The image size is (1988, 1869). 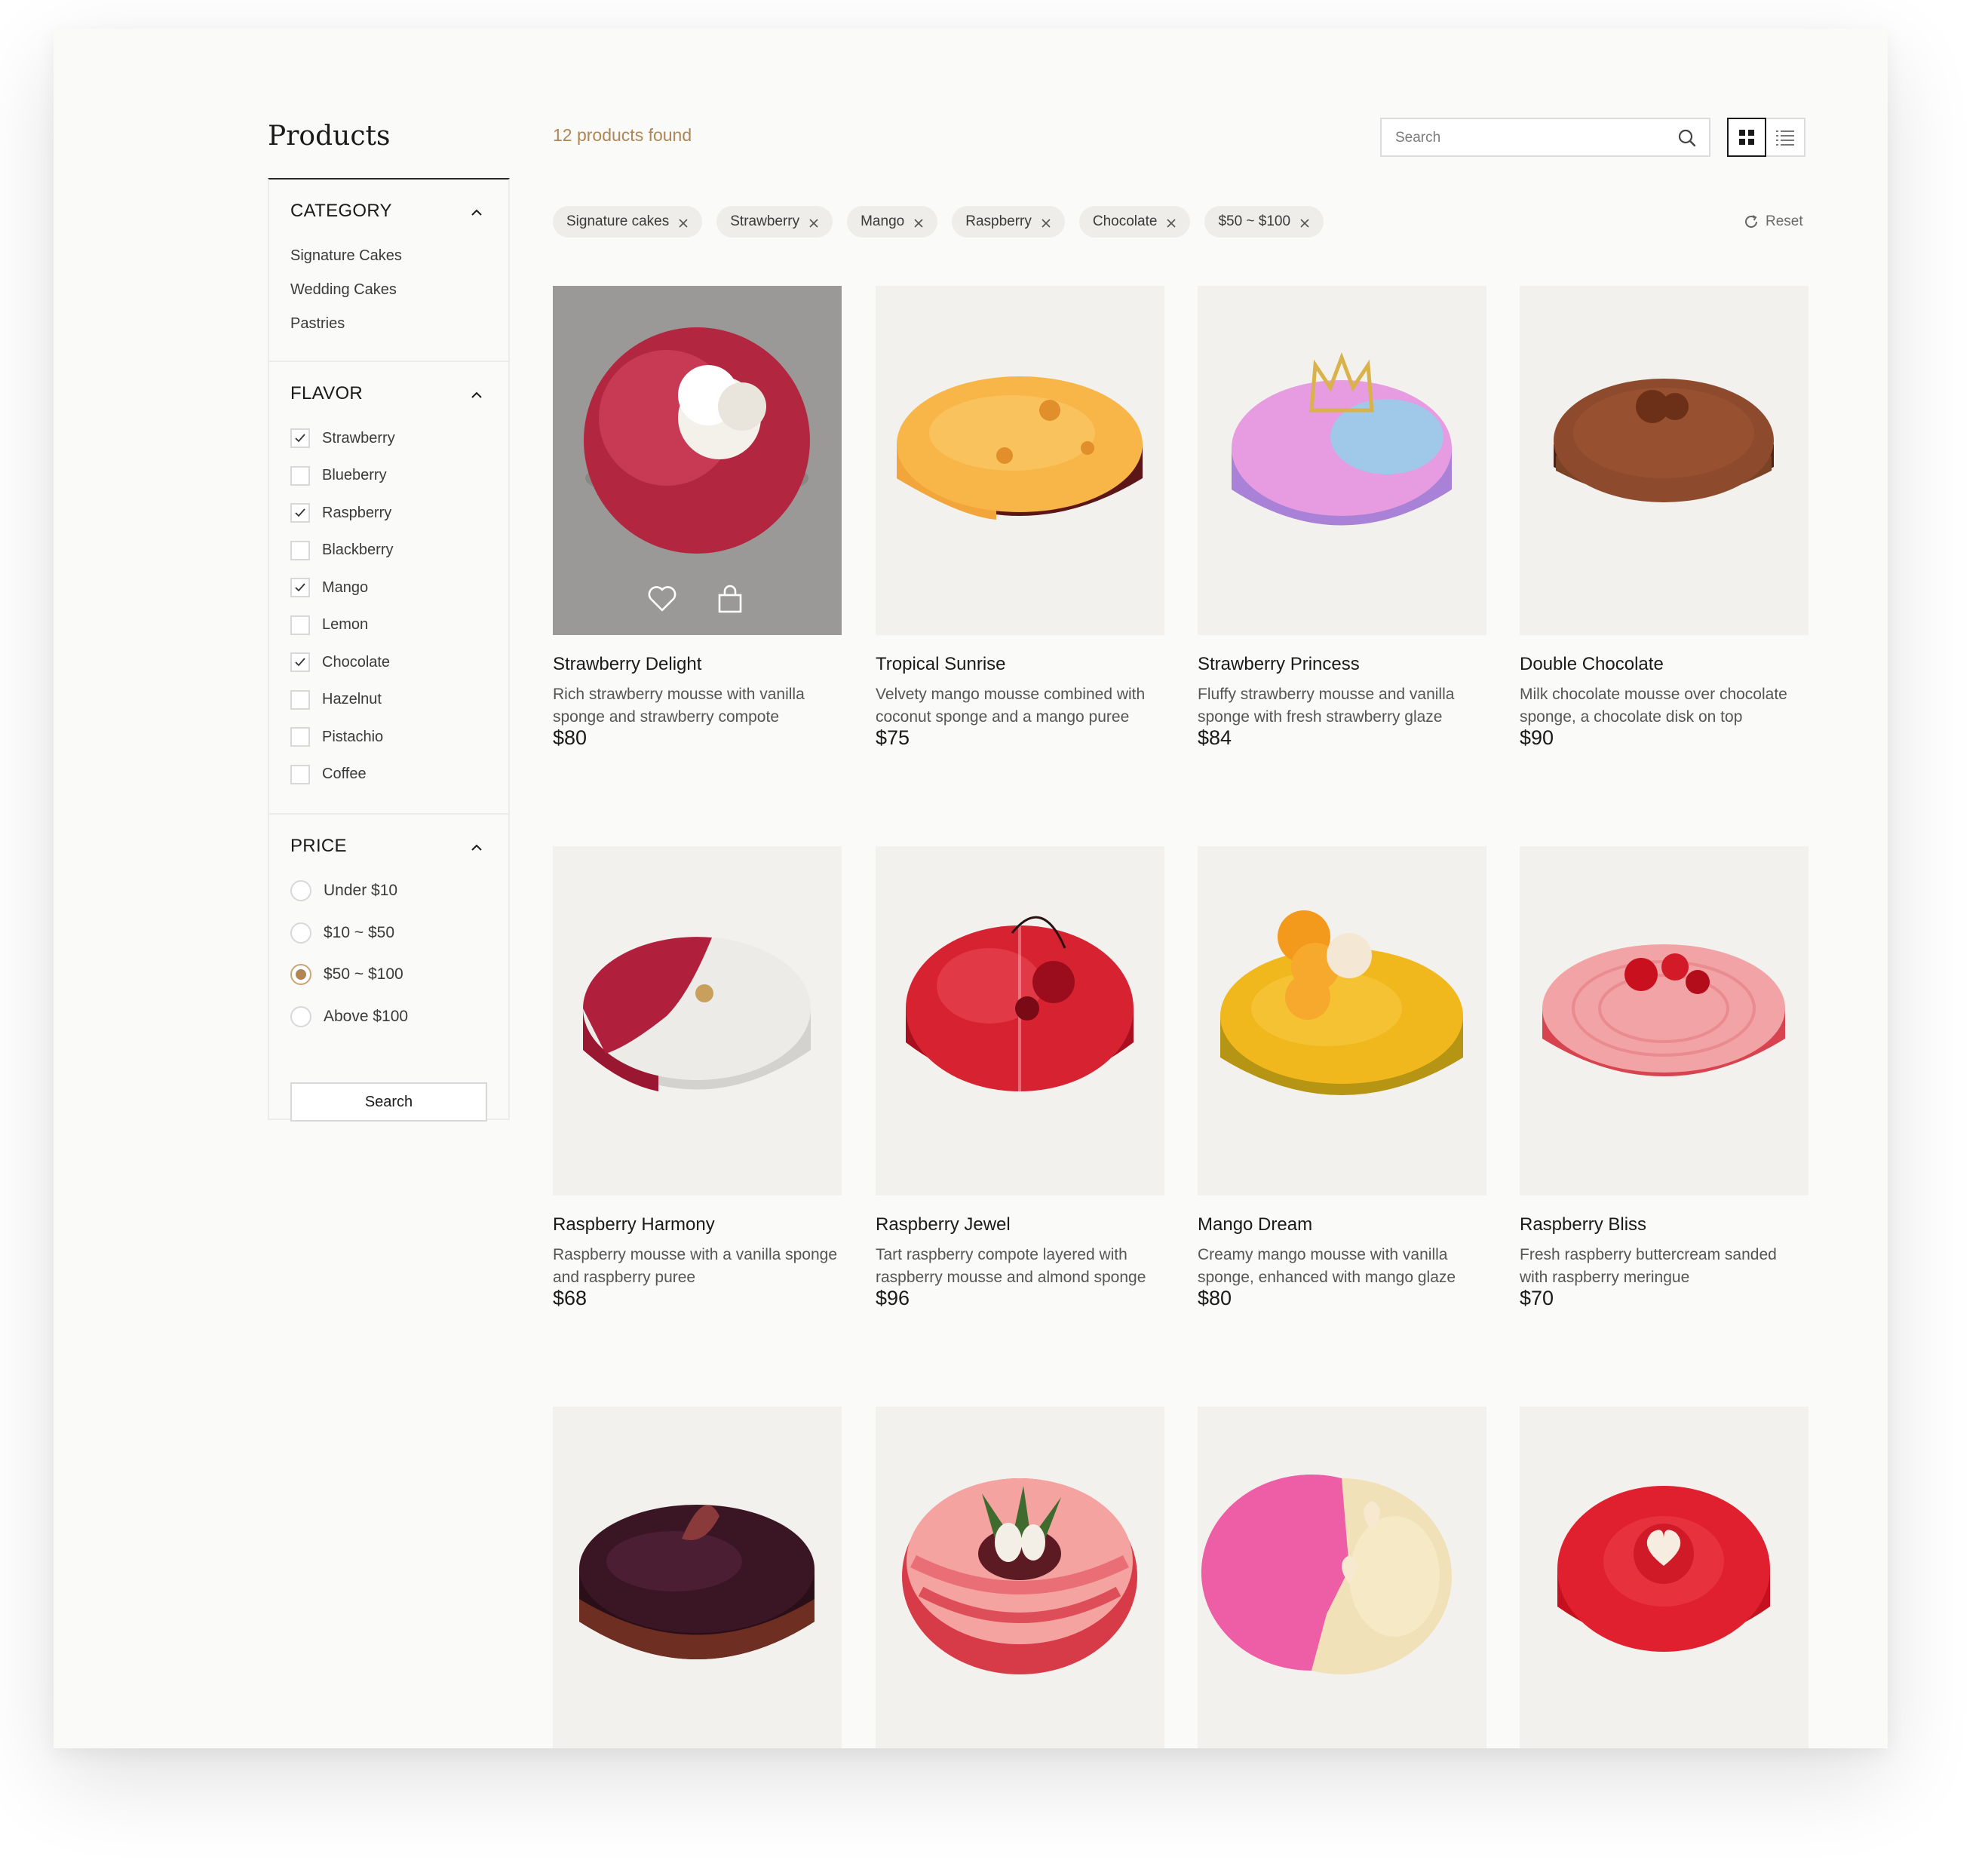 I want to click on product-name: Strawberry Princess, so click(x=1279, y=664).